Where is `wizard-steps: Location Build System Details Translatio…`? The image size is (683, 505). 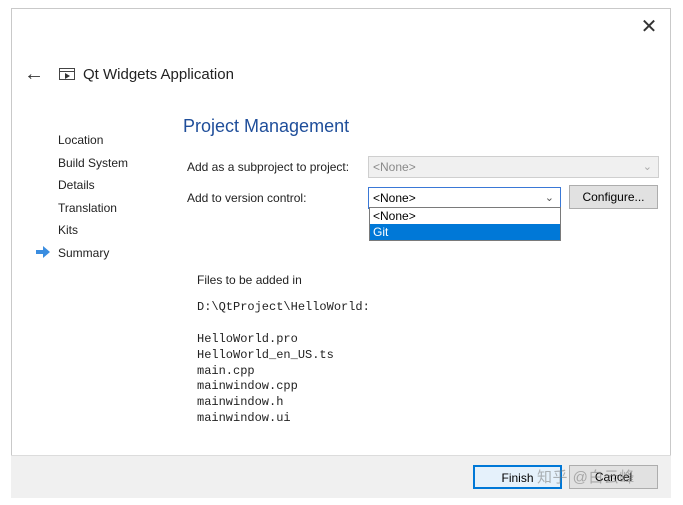 wizard-steps: Location Build System Details Translatio… is located at coordinates (93, 198).